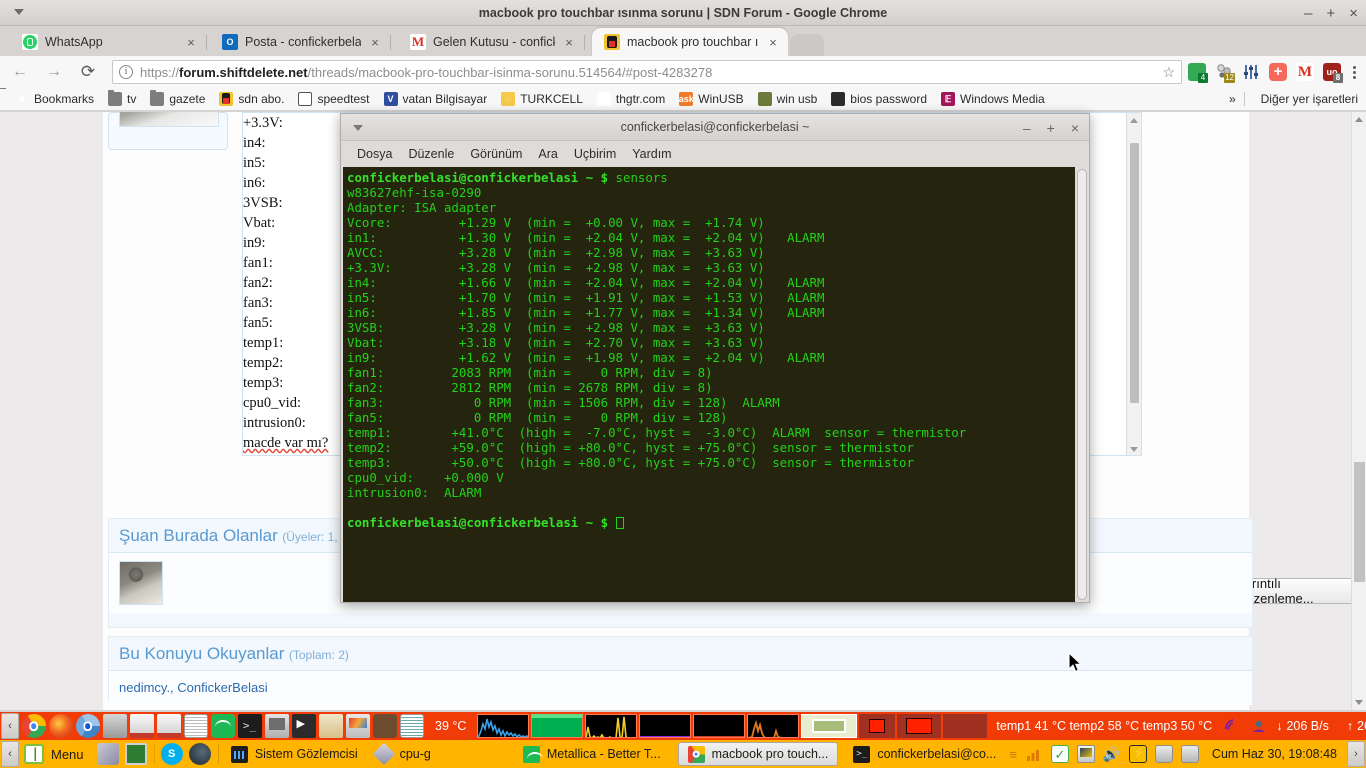  Describe the element at coordinates (54, 99) in the screenshot. I see `bookmark-bookmarks: ★ Bookmarks` at that location.